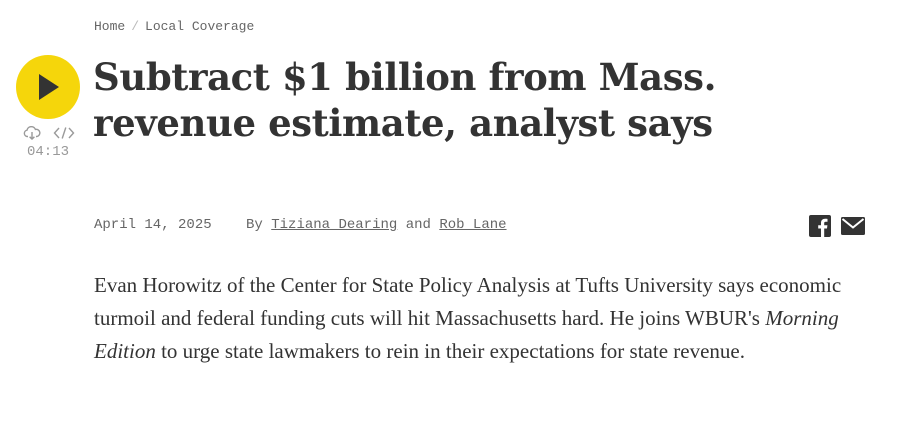 This screenshot has width=897, height=424. Describe the element at coordinates (64, 133) in the screenshot. I see `embed-code-icon` at that location.